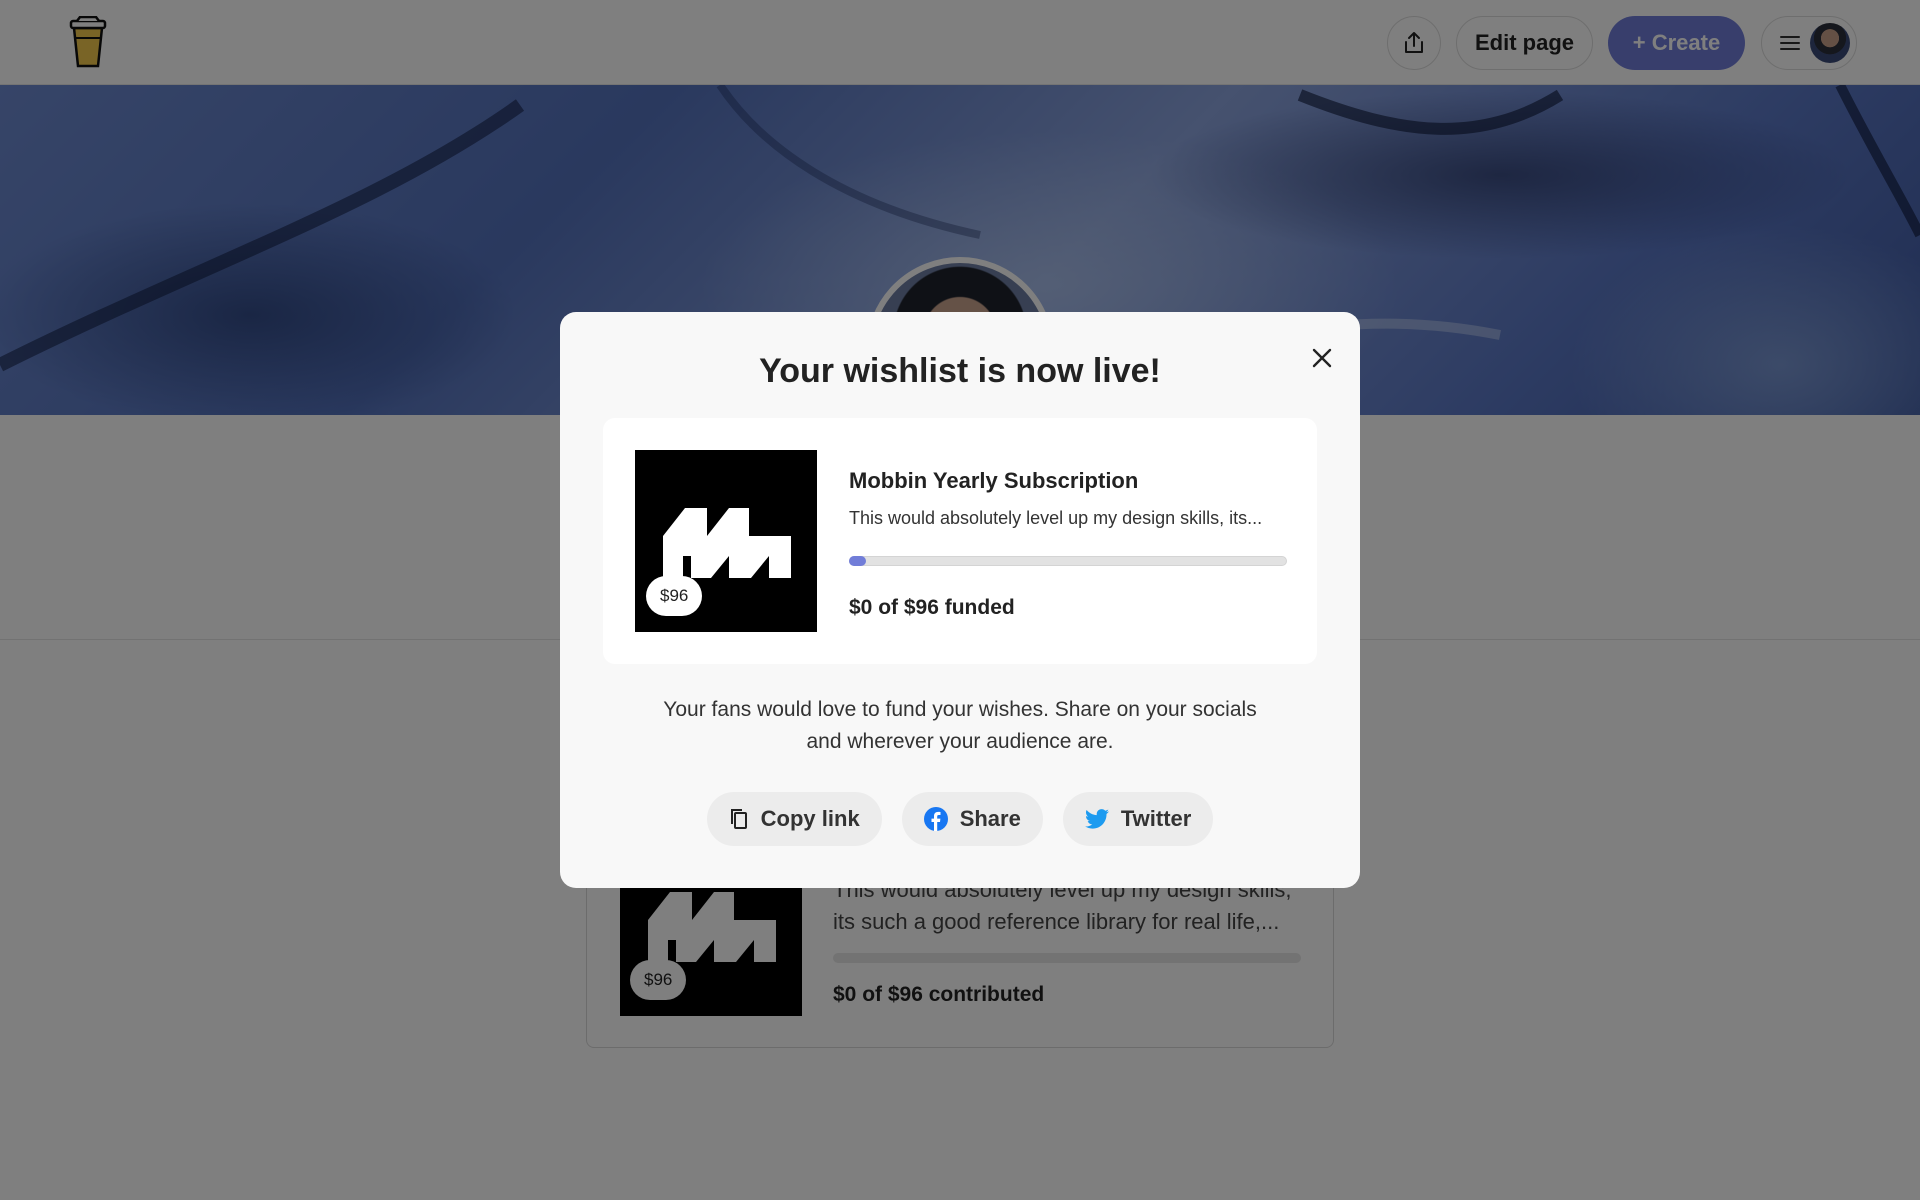 Image resolution: width=1920 pixels, height=1200 pixels. What do you see at coordinates (990, 818) in the screenshot?
I see `facebook-share-label: Share` at bounding box center [990, 818].